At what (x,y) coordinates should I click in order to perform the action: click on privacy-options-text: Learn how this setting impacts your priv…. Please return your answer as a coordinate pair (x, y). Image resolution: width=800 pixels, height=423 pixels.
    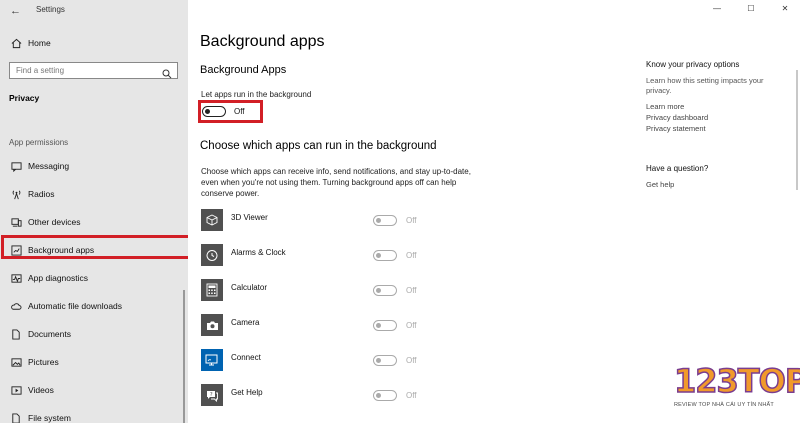
    Looking at the image, I should click on (705, 85).